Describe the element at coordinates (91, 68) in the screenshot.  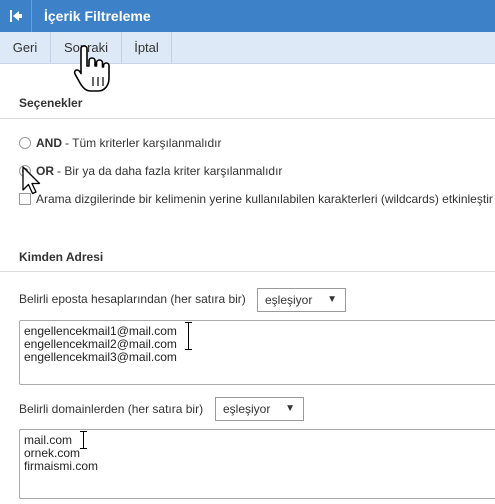
I see `hand-pointer-icon` at that location.